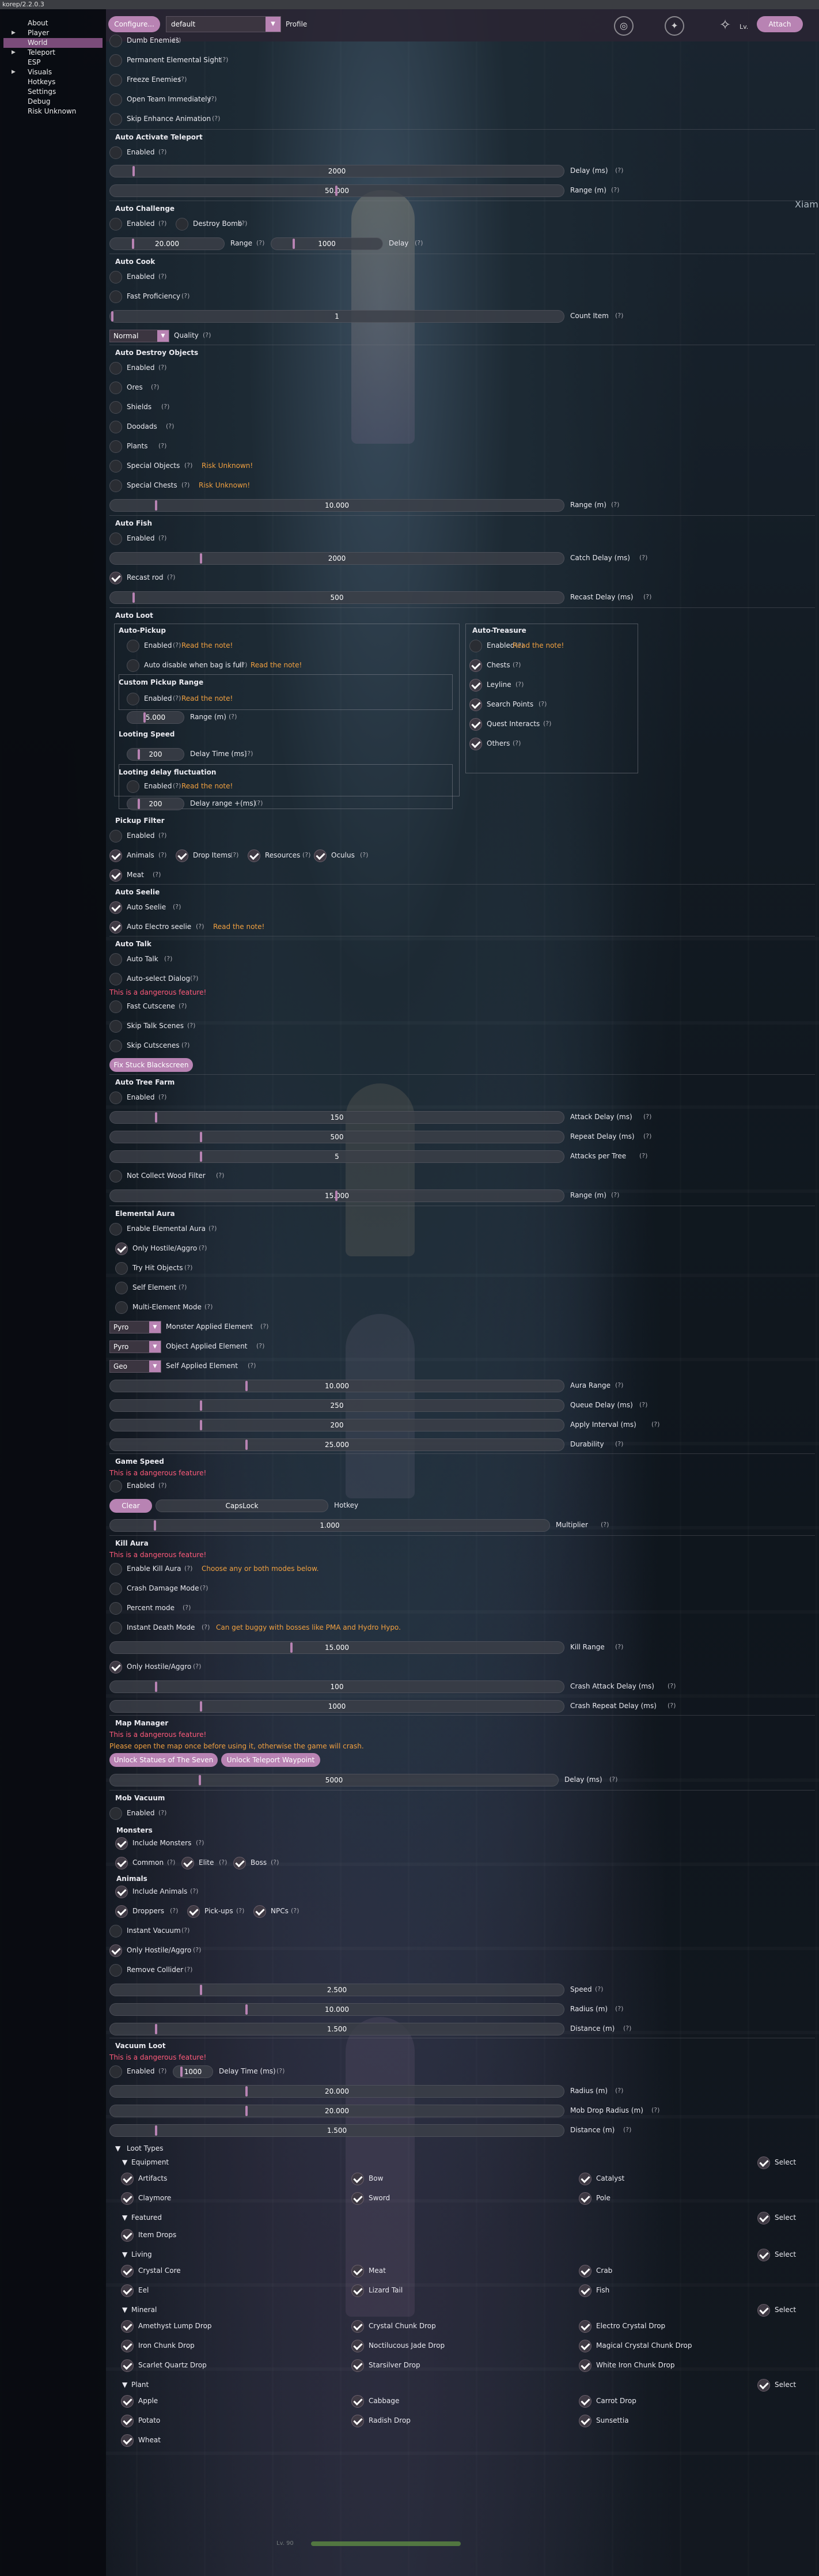  Describe the element at coordinates (127, 2421) in the screenshot. I see `potato-checkbox` at that location.